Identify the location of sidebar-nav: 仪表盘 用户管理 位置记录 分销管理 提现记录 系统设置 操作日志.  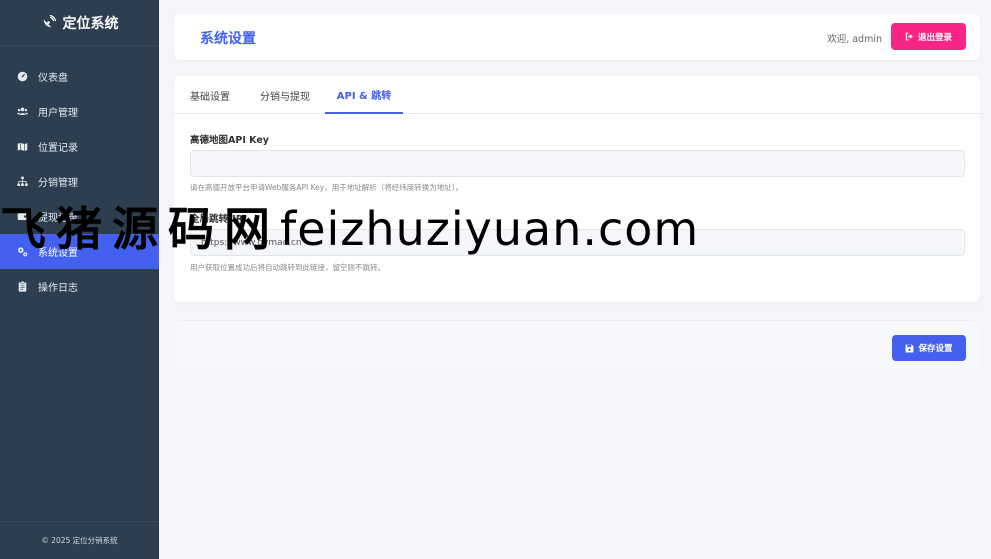
(79, 181).